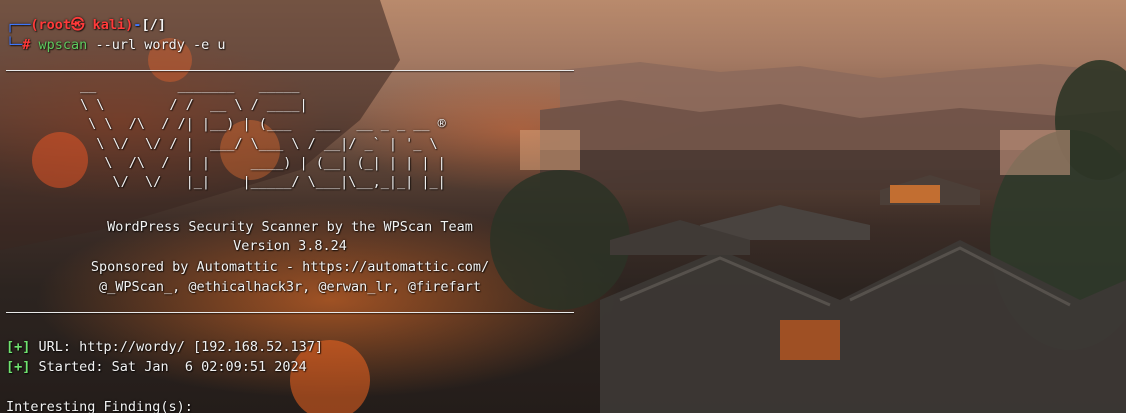 The height and width of the screenshot is (413, 1126). I want to click on prompt-hash: #, so click(26, 45).